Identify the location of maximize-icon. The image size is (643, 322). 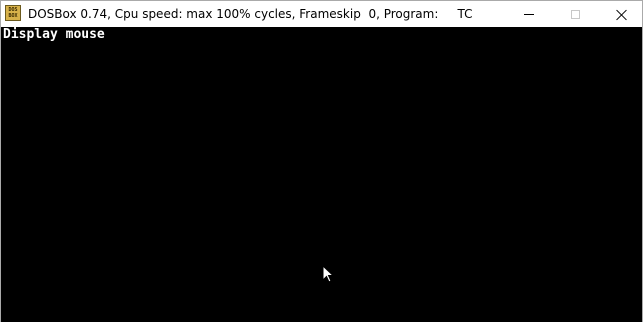
(575, 14).